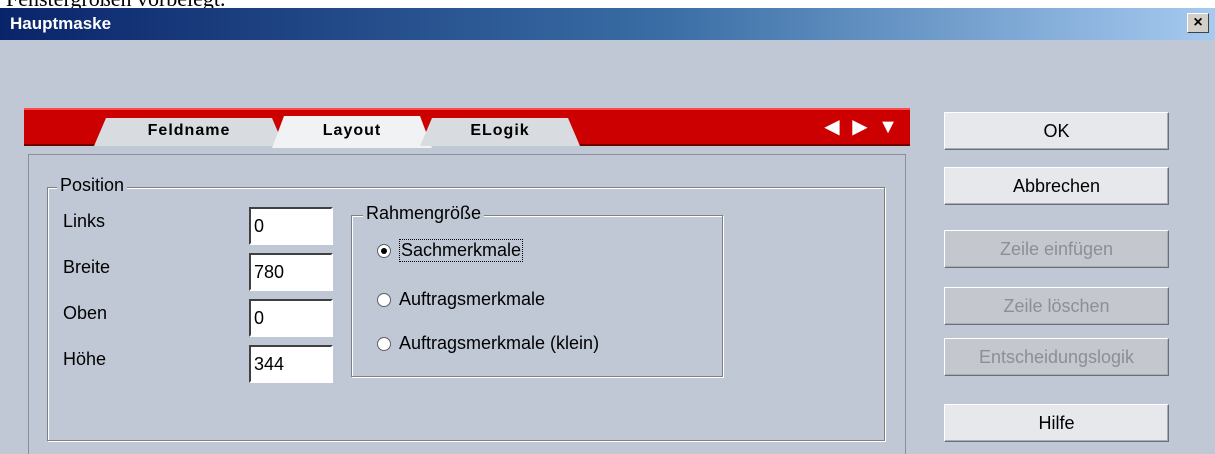 This screenshot has height=454, width=1215. What do you see at coordinates (1056, 423) in the screenshot?
I see `hilfe-button: Hilfe` at bounding box center [1056, 423].